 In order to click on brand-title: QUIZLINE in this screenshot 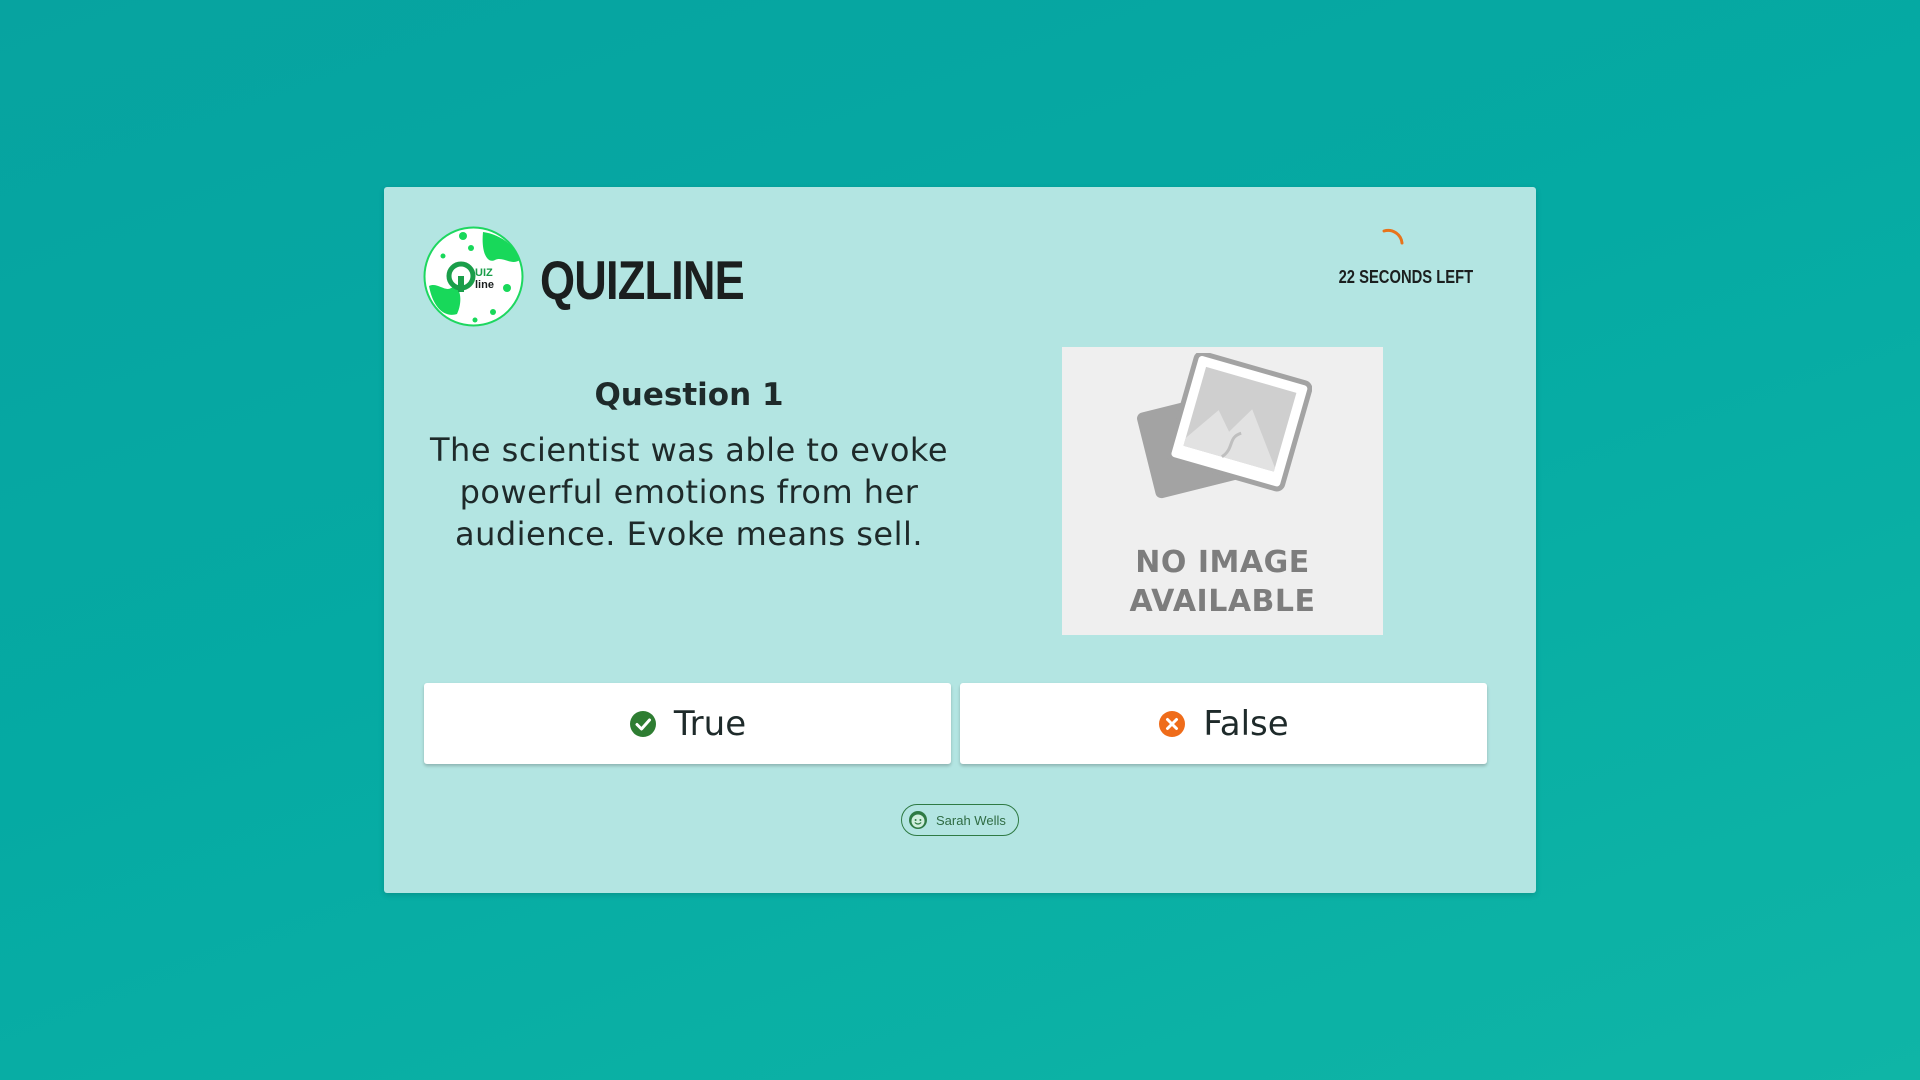, I will do `click(642, 280)`.